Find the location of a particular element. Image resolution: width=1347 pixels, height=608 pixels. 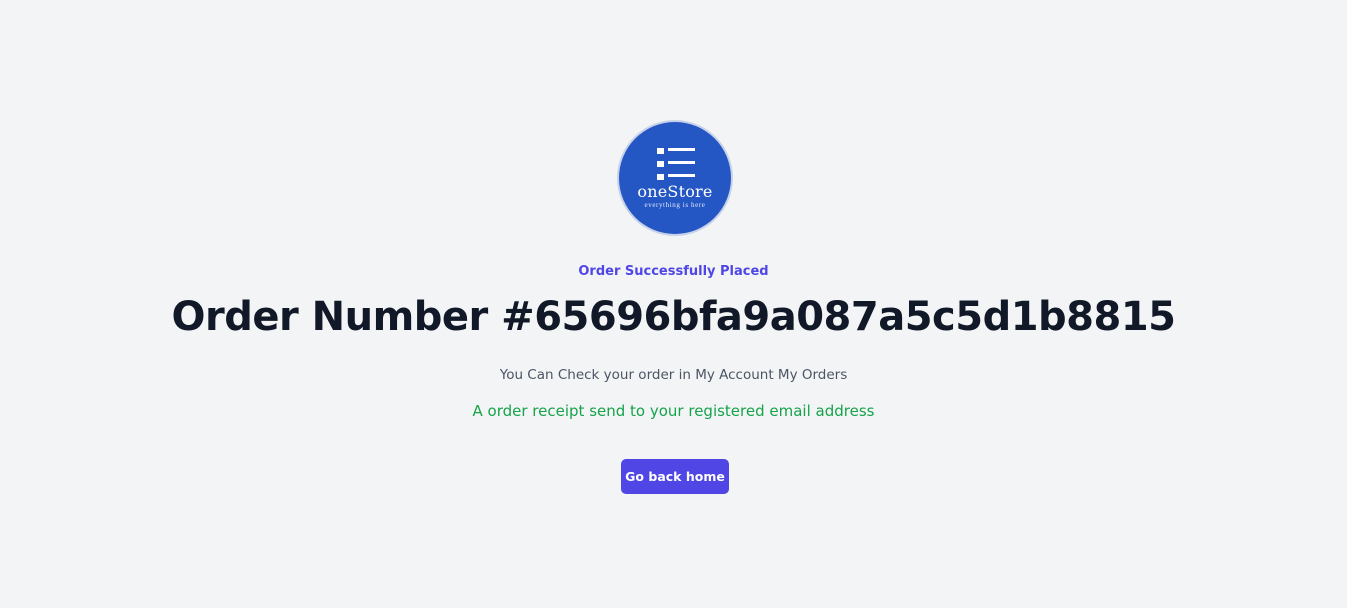

go-back-home-button: Go back home is located at coordinates (675, 476).